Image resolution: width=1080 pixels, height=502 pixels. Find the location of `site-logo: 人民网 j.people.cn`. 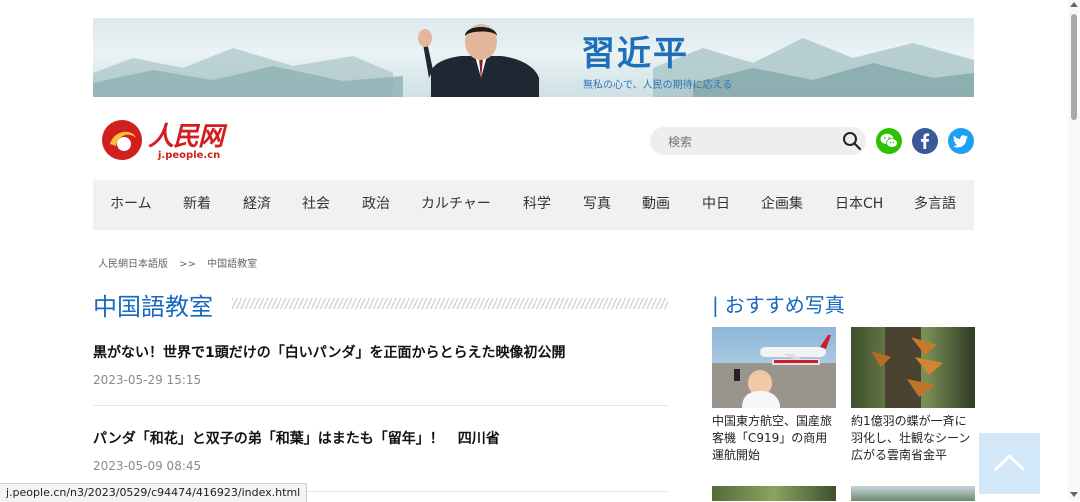

site-logo: 人民网 j.people.cn is located at coordinates (163, 140).